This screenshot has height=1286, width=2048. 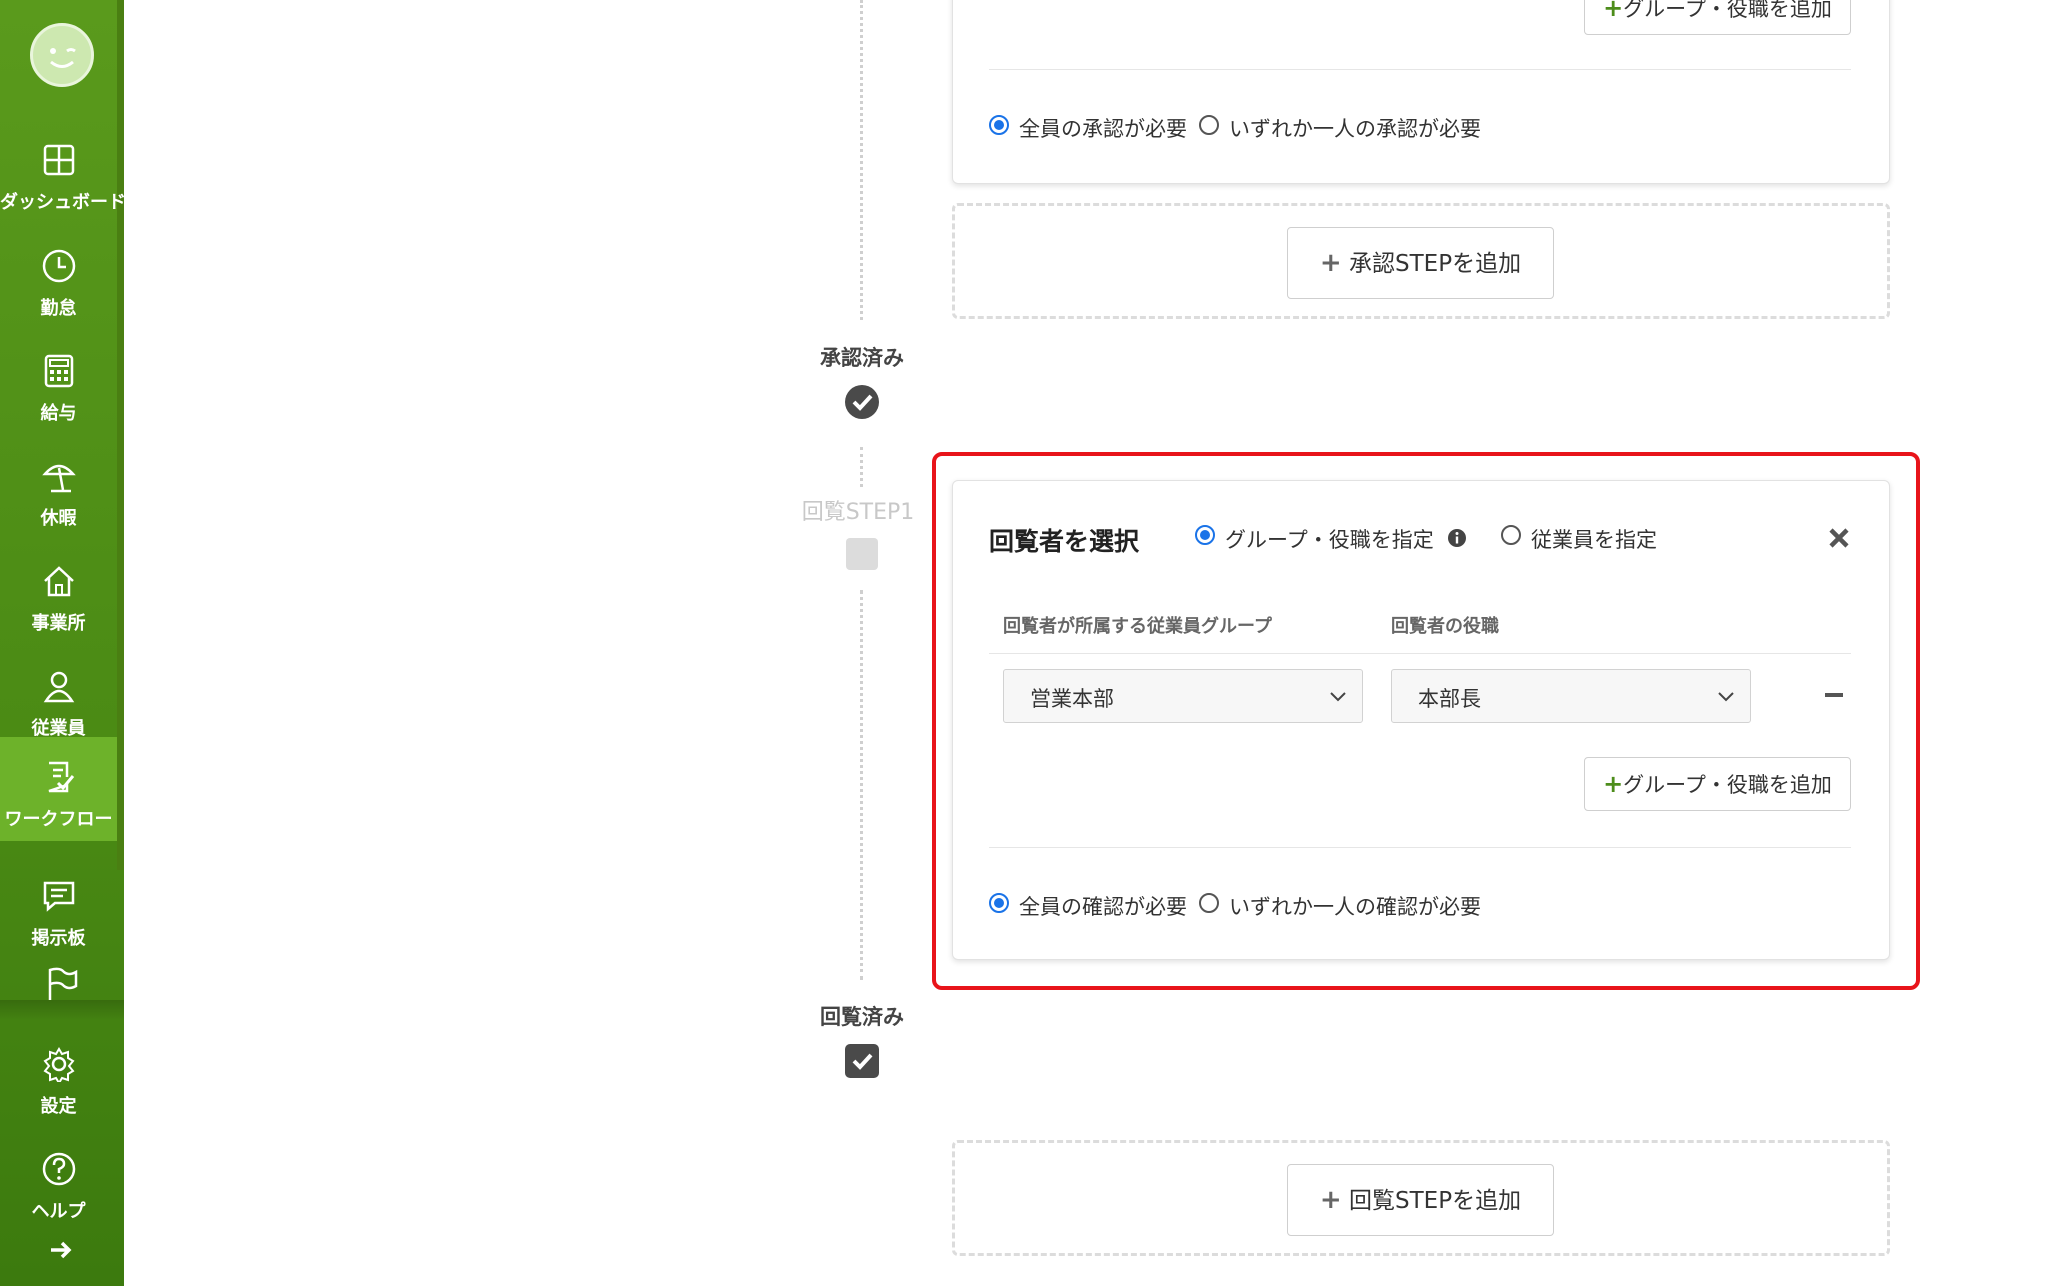 What do you see at coordinates (1137, 626) in the screenshot?
I see `column-header-group: 回覧者が所属する従業員グループ` at bounding box center [1137, 626].